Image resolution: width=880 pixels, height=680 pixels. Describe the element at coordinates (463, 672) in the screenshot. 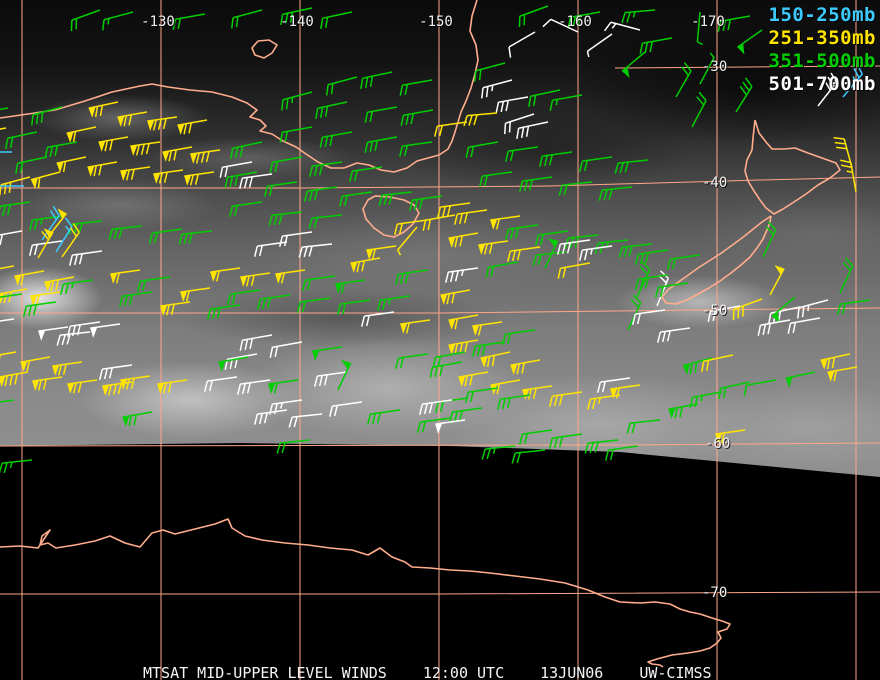

I see `caption-time: 12:00 UTC` at that location.